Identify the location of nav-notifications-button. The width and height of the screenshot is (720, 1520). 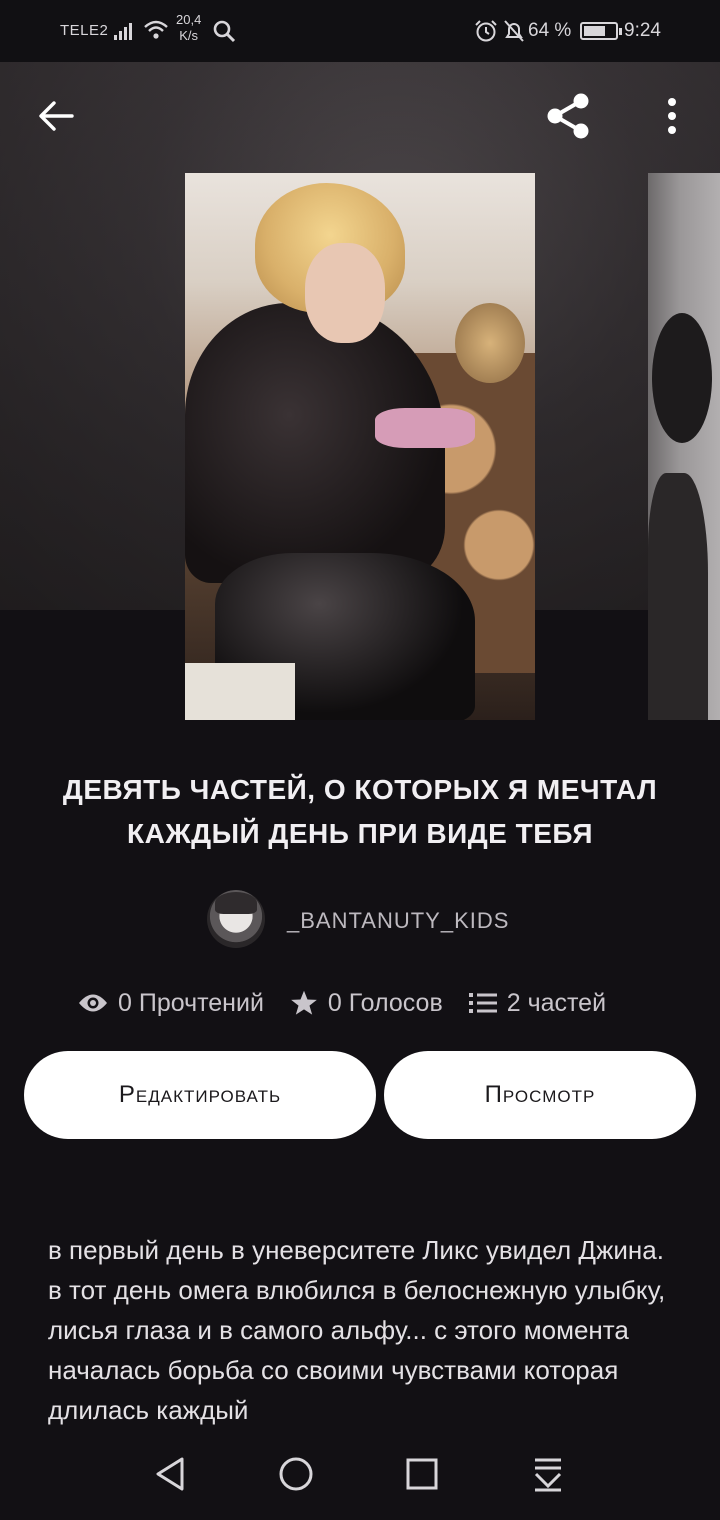
(548, 1474).